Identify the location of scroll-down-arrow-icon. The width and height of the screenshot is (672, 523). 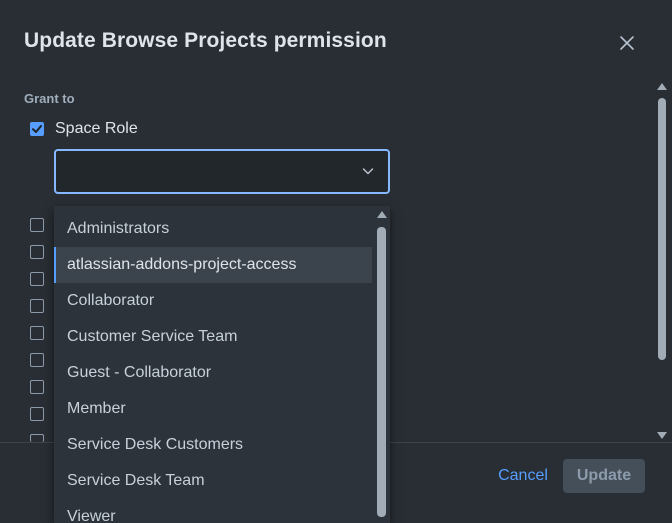
(662, 436).